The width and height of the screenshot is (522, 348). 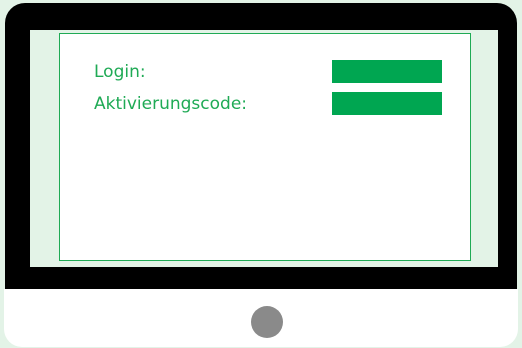 I want to click on login-row: Login:, so click(x=268, y=72).